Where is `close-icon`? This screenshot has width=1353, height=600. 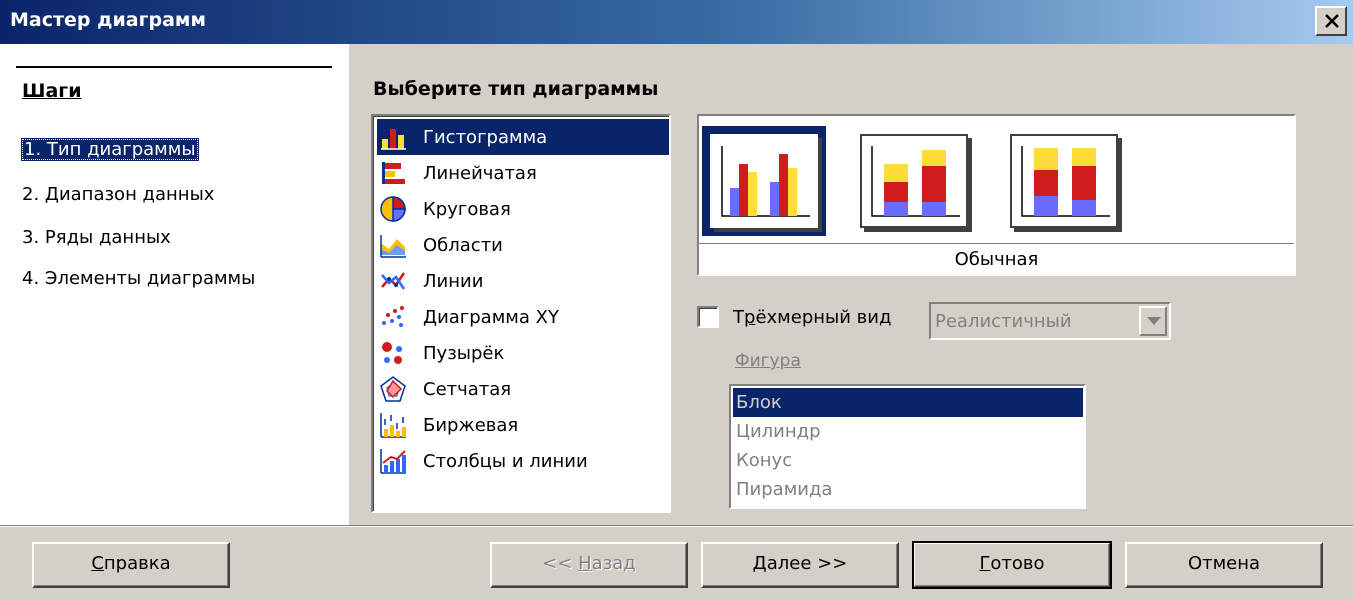
close-icon is located at coordinates (1332, 21).